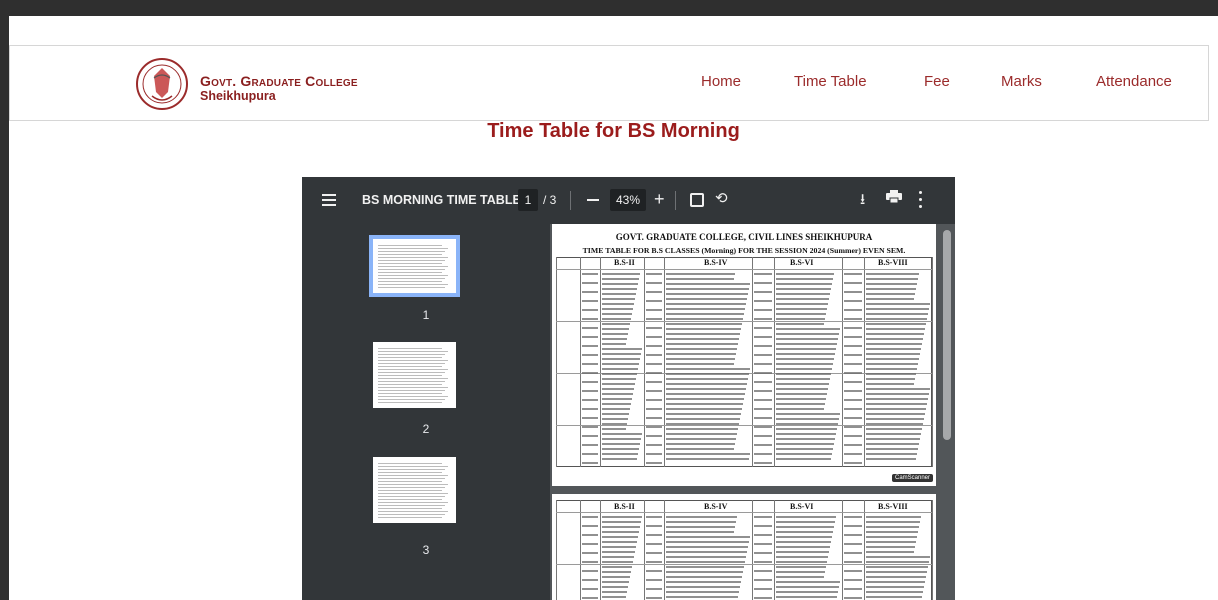  Describe the element at coordinates (659, 199) in the screenshot. I see `zoom-in-icon: +` at that location.